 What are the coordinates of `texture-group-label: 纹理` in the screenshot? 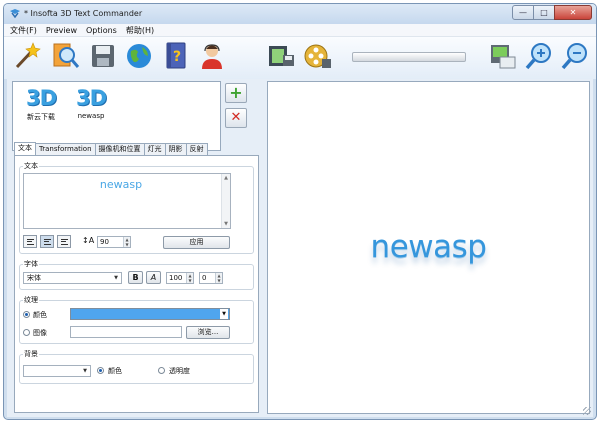 It's located at (31, 300).